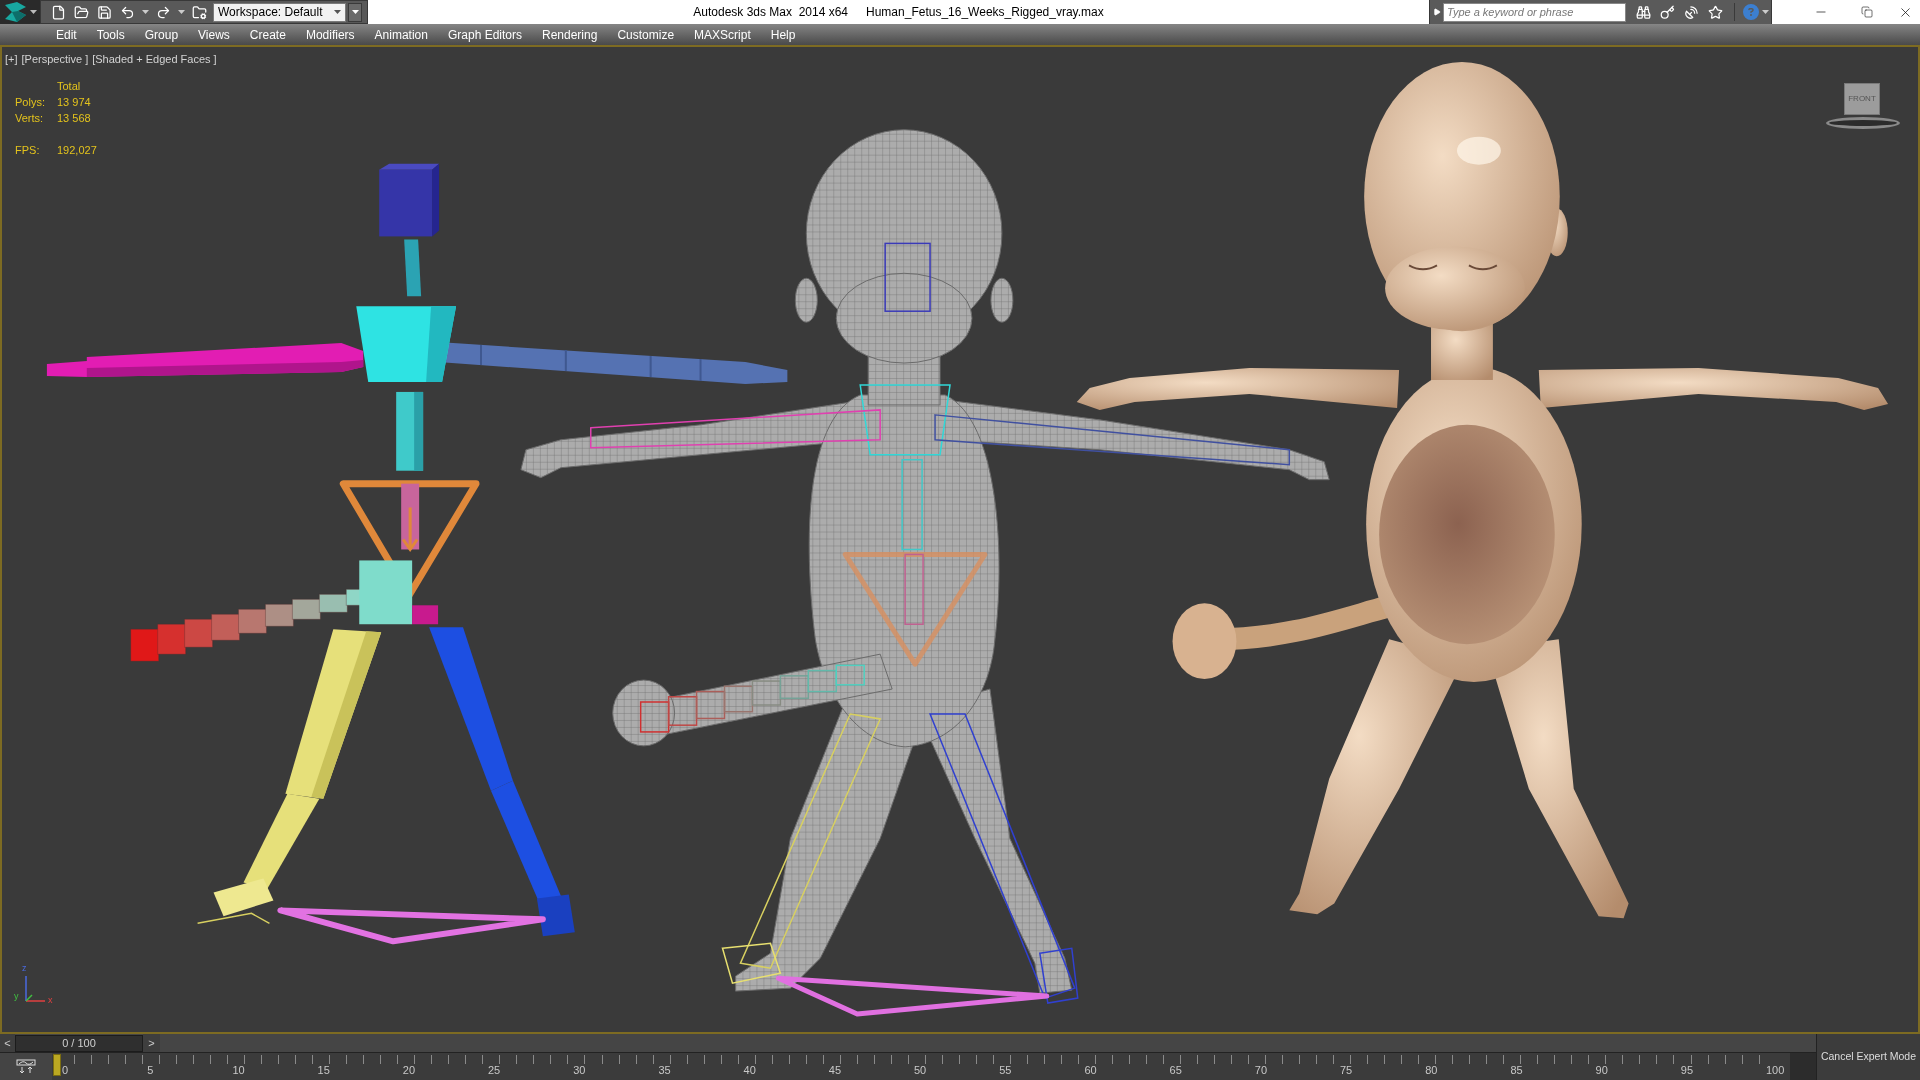 The height and width of the screenshot is (1080, 1920). What do you see at coordinates (65, 1070) in the screenshot?
I see `frame-number: 0` at bounding box center [65, 1070].